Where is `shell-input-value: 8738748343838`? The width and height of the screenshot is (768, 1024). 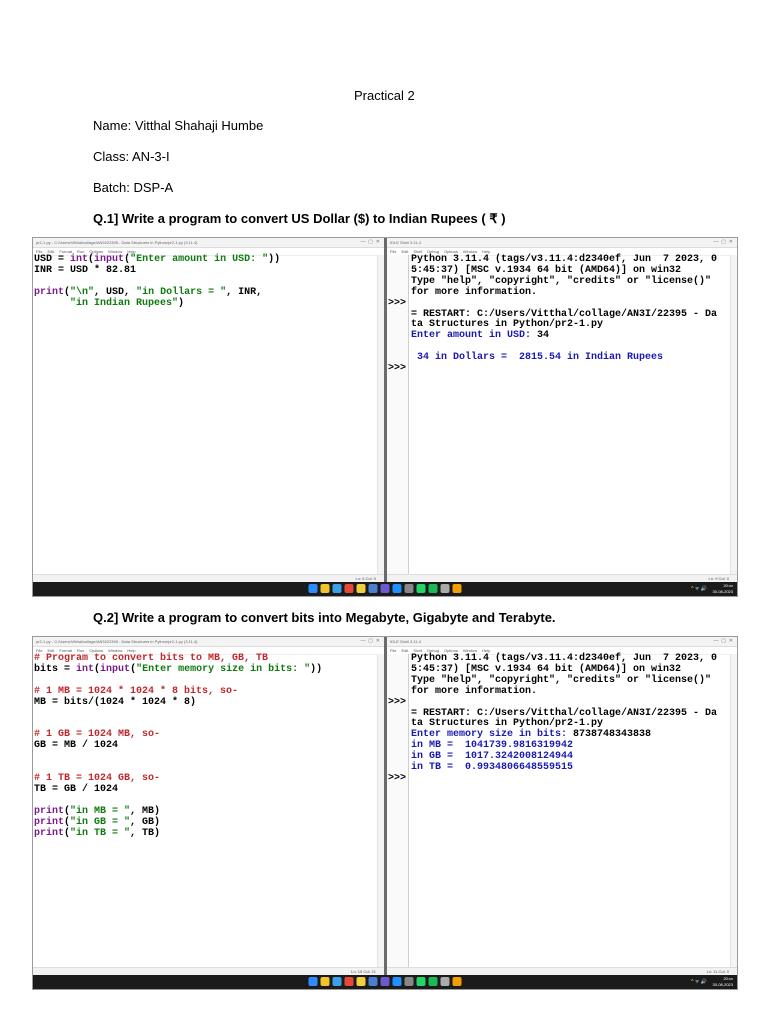
shell-input-value: 8738748343838 is located at coordinates (612, 735).